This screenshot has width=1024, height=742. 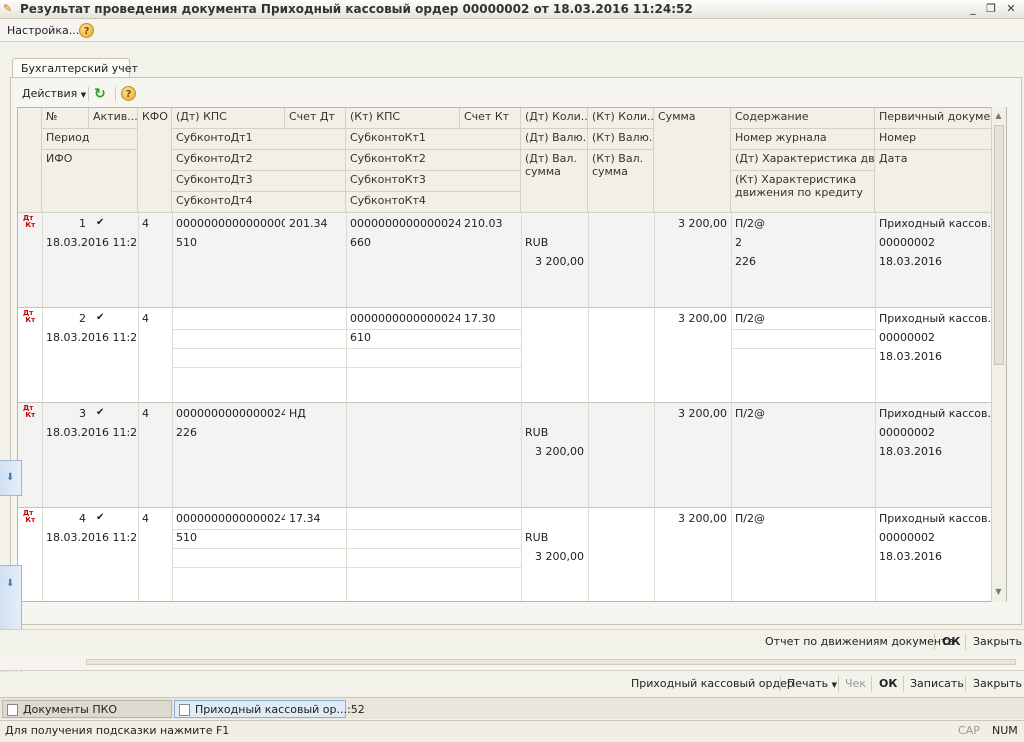 I want to click on row-doc-date: 18.03.2016, so click(x=910, y=356).